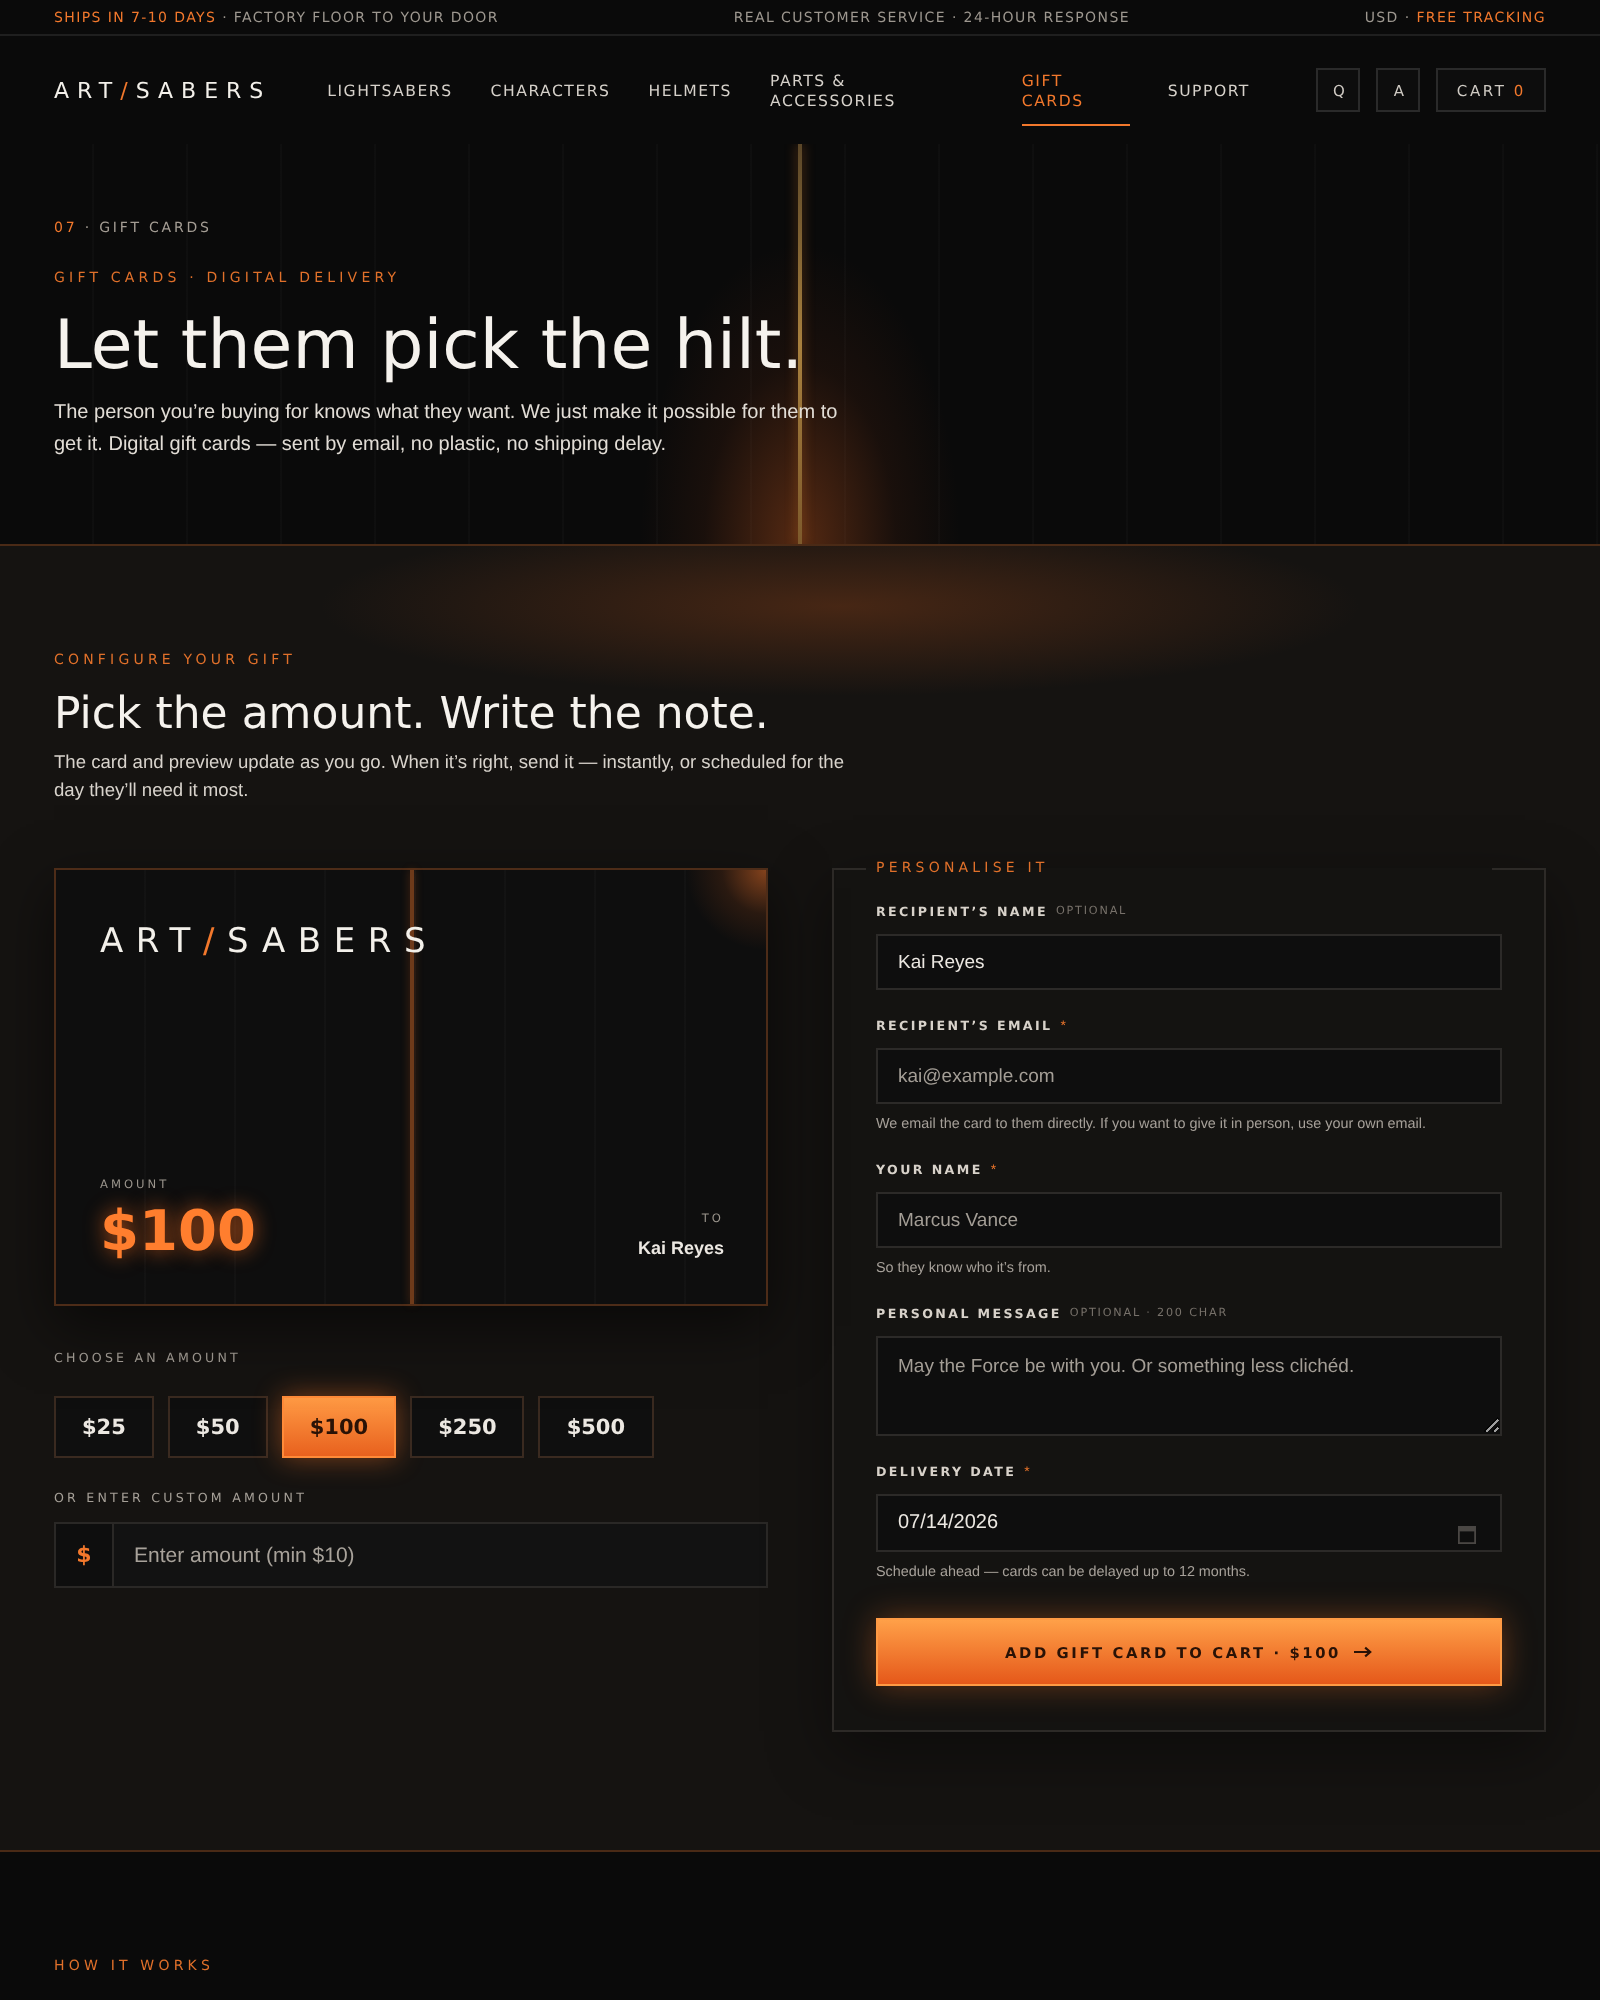 This screenshot has height=2000, width=1600. Describe the element at coordinates (467, 1427) in the screenshot. I see `amount-option: $250` at that location.